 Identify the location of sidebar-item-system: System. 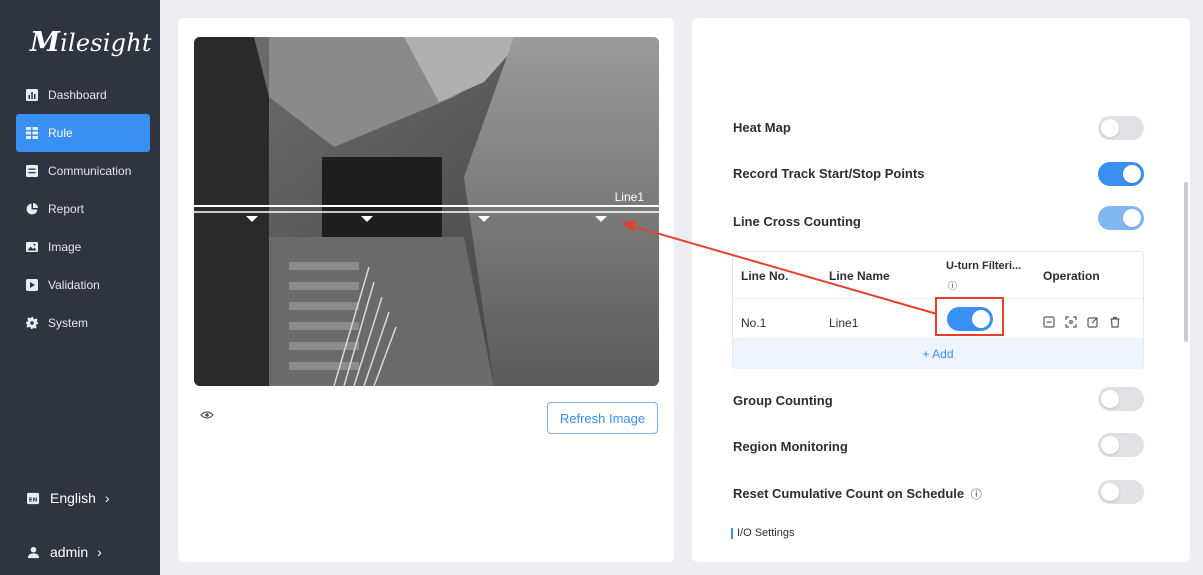
(83, 323).